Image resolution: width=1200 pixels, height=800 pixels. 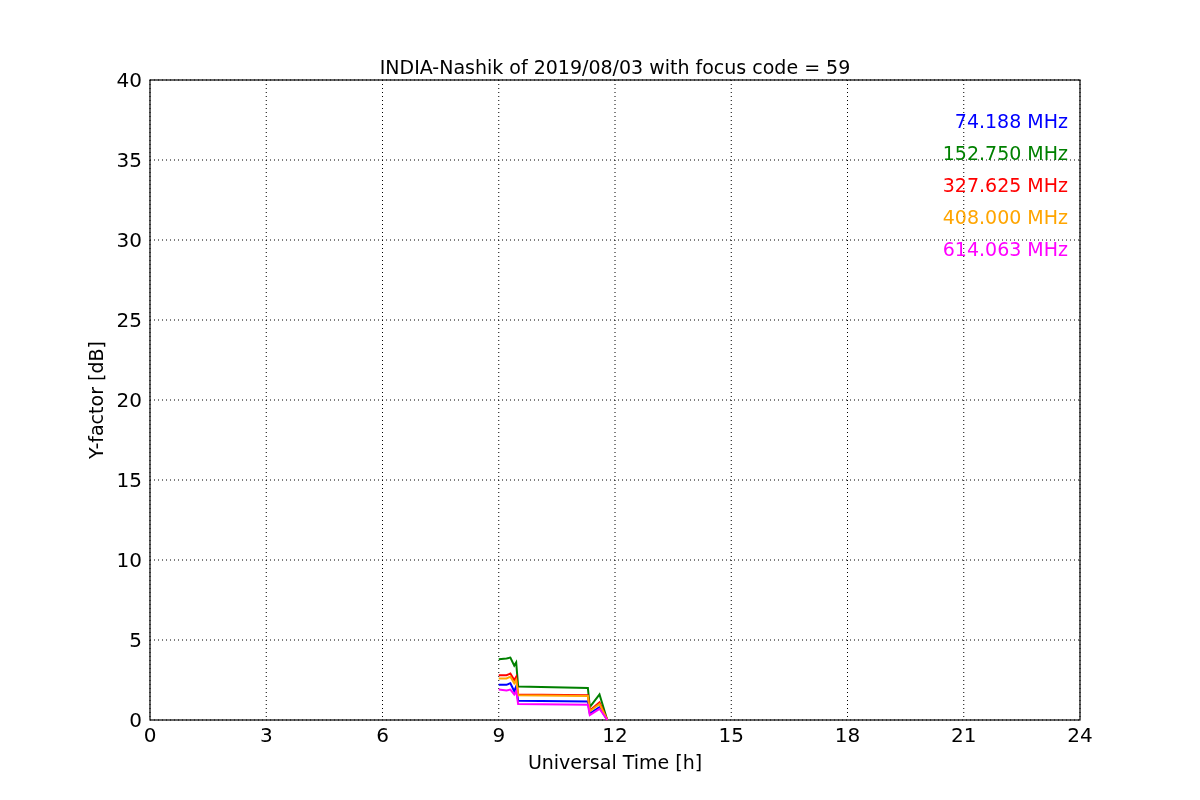 I want to click on x-tick-label: 9, so click(x=499, y=735).